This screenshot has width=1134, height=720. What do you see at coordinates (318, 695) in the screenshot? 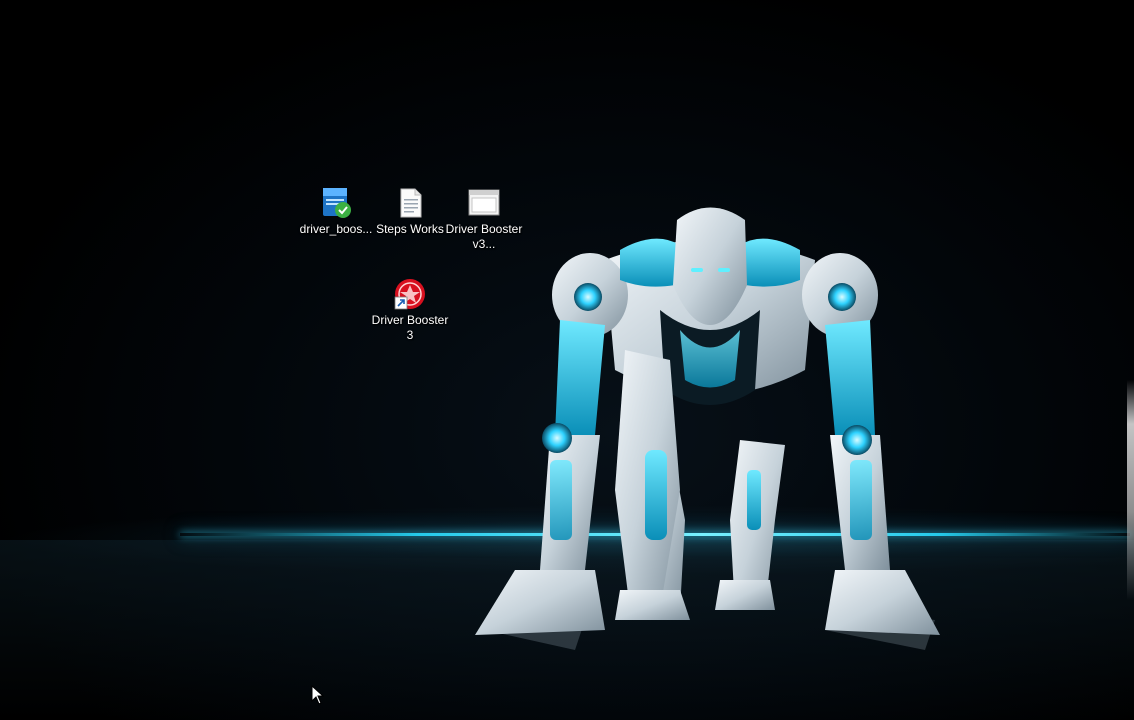
I see `mouse-pointer-icon` at bounding box center [318, 695].